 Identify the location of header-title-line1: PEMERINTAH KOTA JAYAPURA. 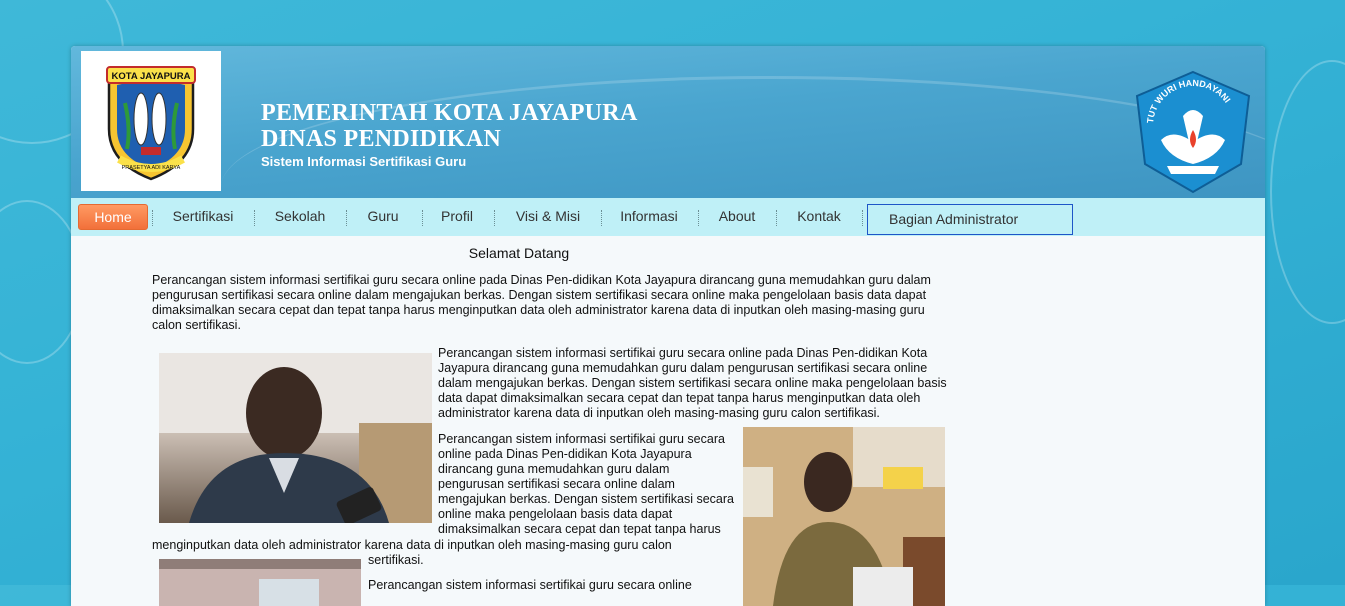
(449, 113).